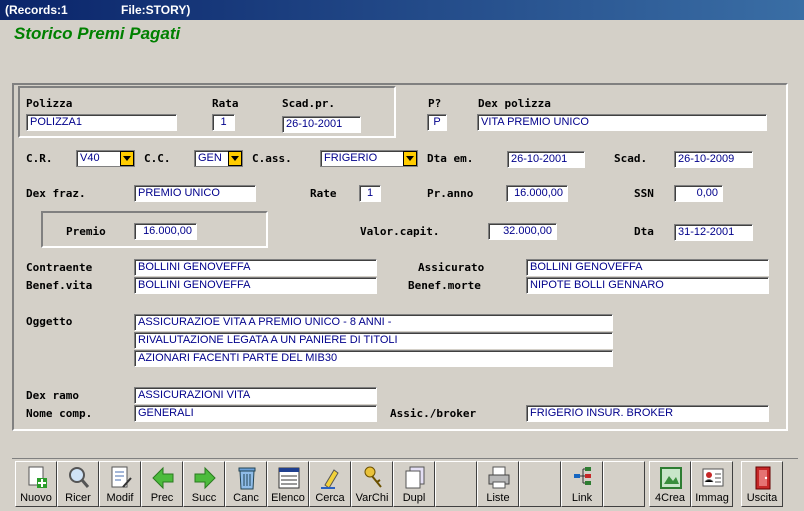 This screenshot has height=511, width=804. I want to click on polizza-field: POLIZZA1, so click(101, 122).